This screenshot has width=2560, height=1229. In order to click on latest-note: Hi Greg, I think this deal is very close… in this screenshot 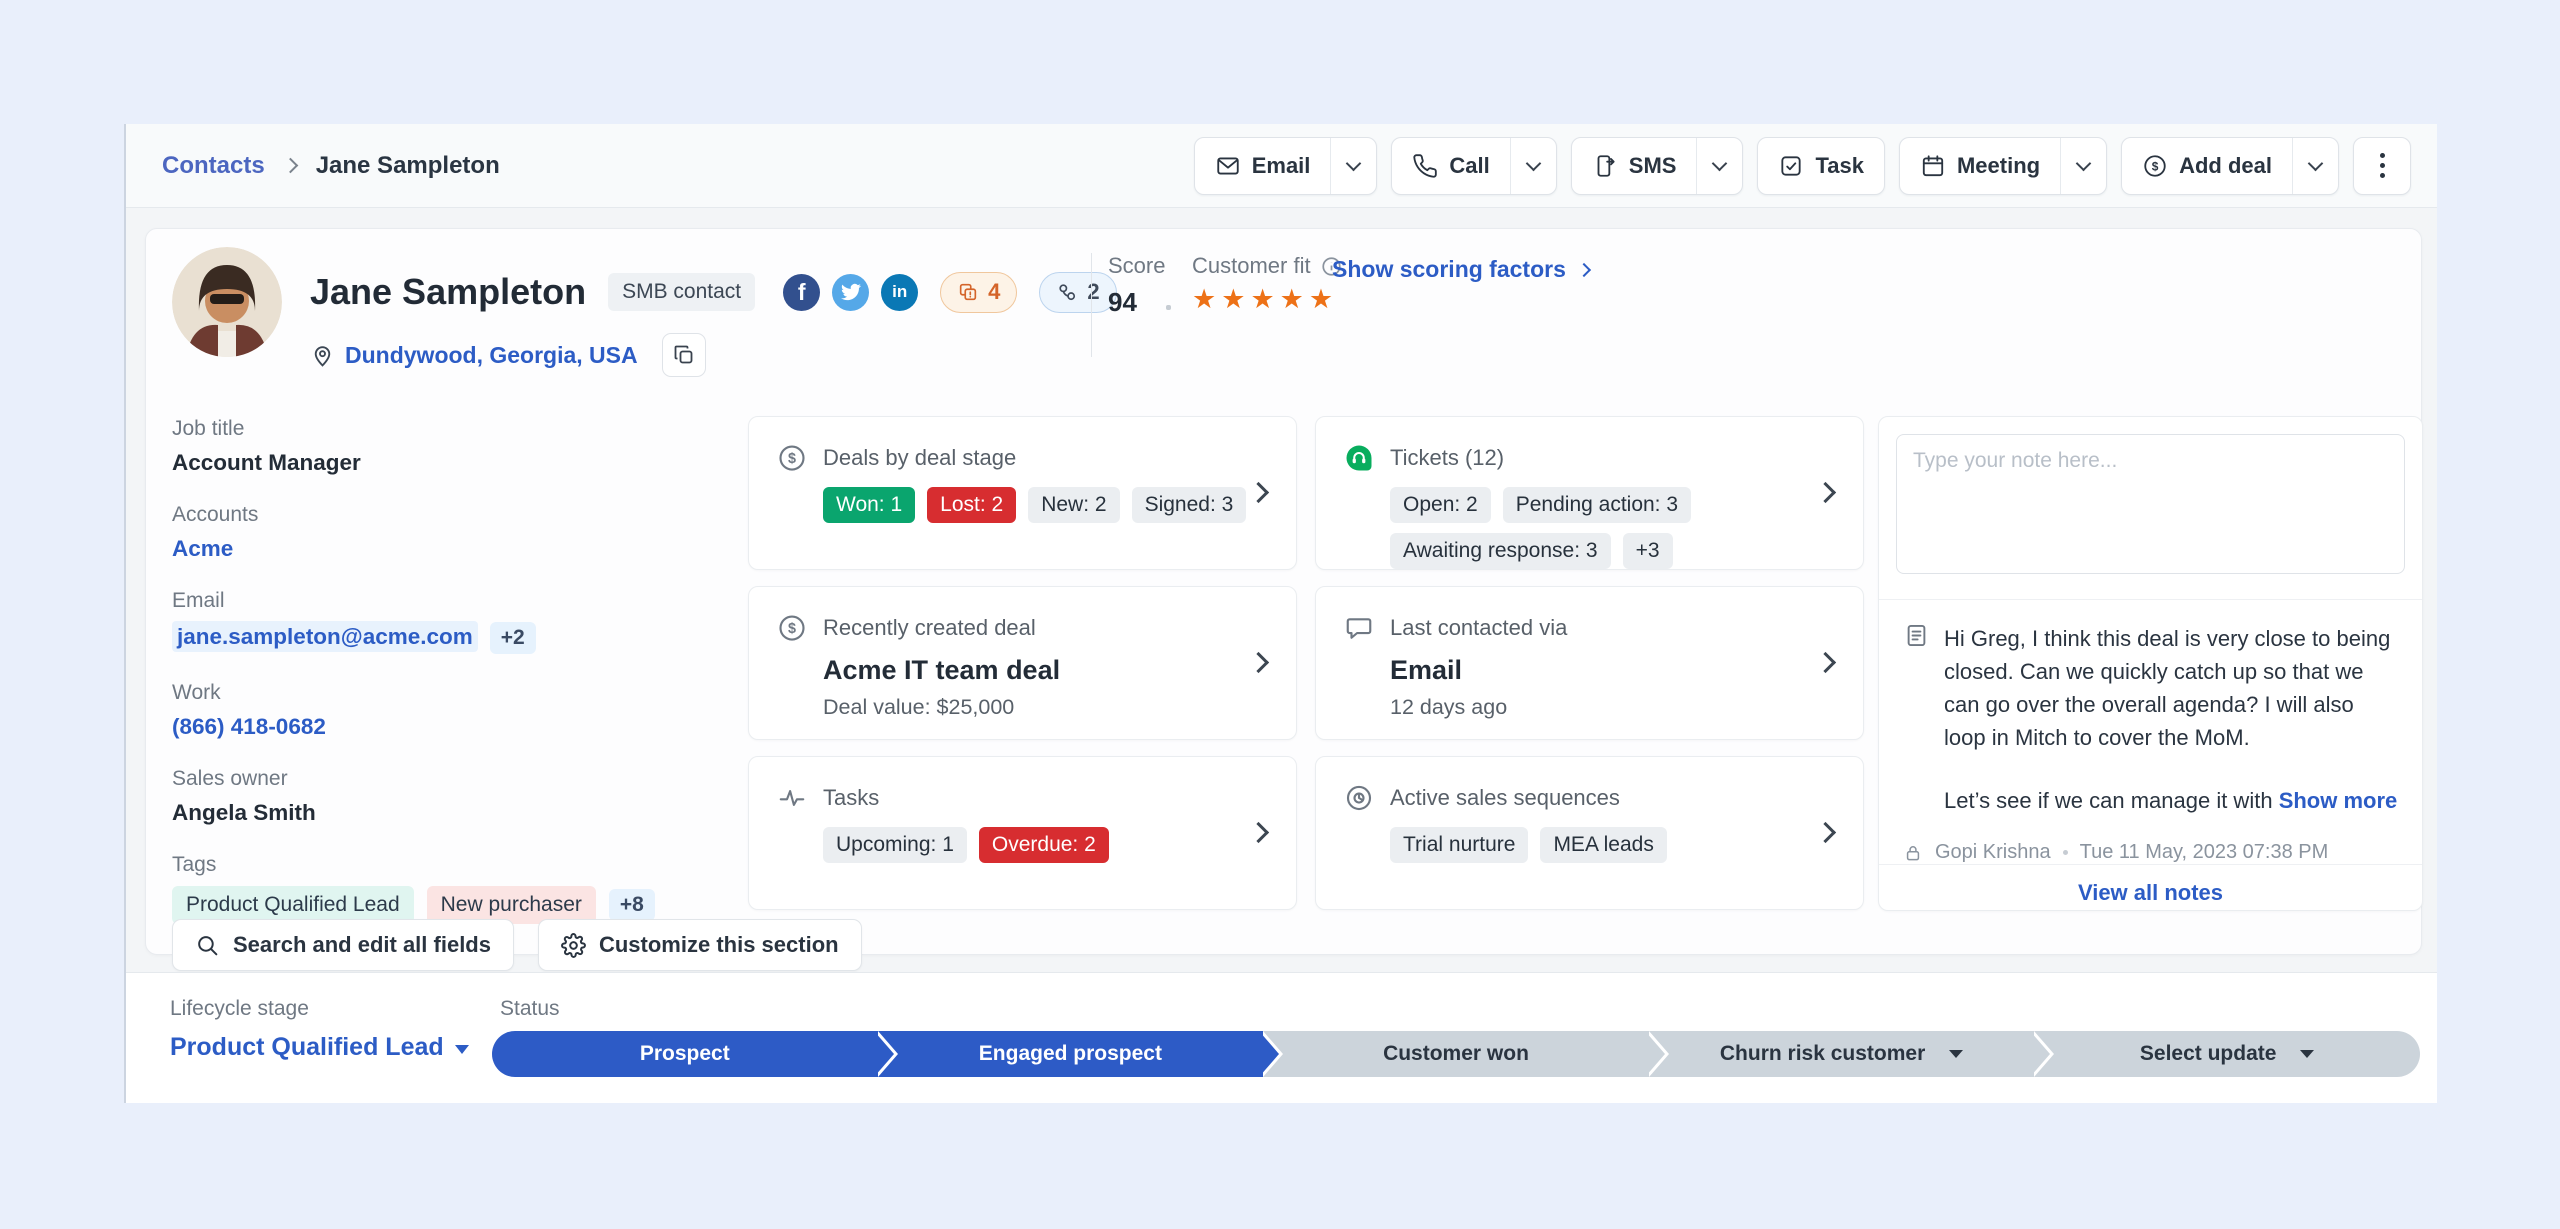, I will do `click(2150, 708)`.